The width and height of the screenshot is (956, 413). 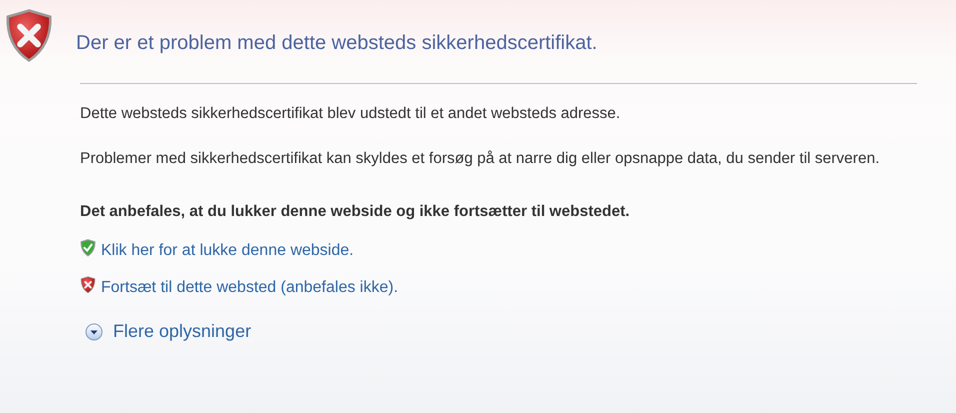 What do you see at coordinates (88, 248) in the screenshot?
I see `shield-check-icon` at bounding box center [88, 248].